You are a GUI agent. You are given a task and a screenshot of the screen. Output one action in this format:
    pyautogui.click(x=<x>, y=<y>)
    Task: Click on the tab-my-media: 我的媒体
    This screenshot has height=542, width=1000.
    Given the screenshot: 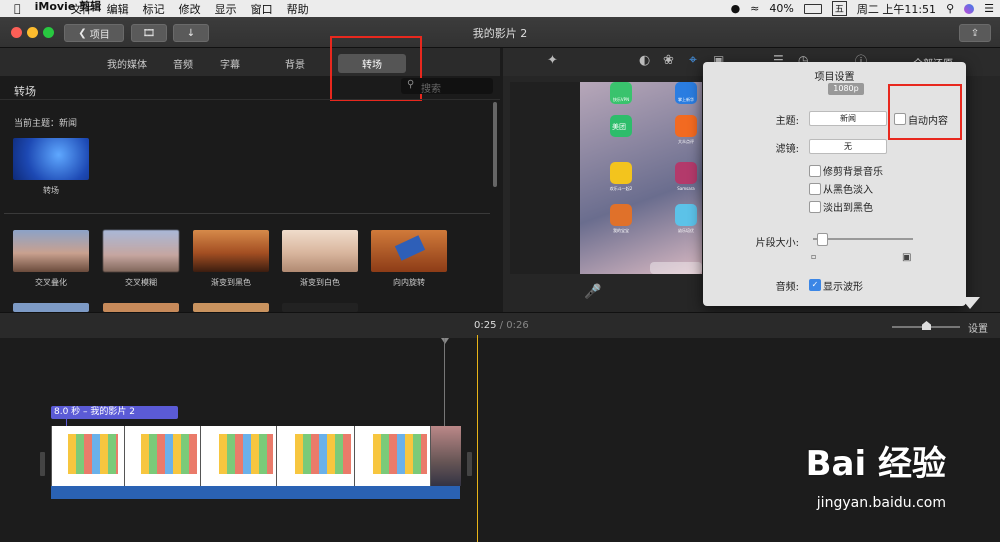 What is the action you would take?
    pyautogui.click(x=127, y=63)
    